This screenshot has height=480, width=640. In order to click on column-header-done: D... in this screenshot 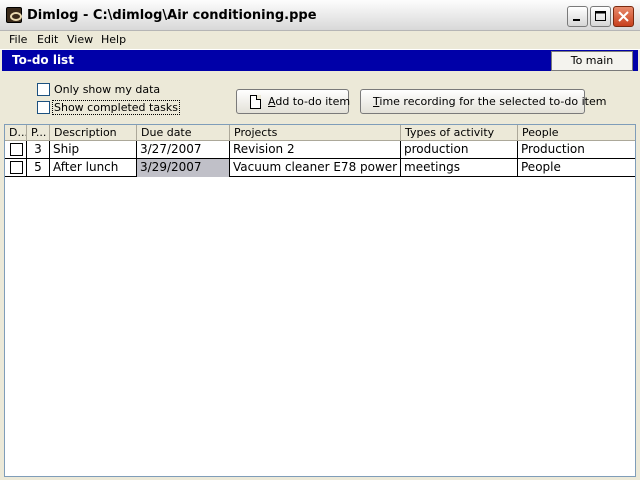, I will do `click(16, 133)`.